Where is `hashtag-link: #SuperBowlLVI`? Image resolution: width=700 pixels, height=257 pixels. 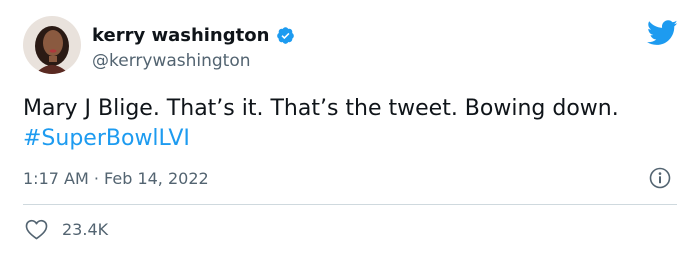
hashtag-link: #SuperBowlLVI is located at coordinates (106, 138).